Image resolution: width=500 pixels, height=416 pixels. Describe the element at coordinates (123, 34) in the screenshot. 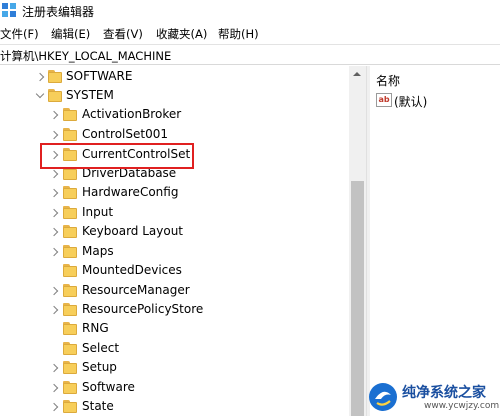

I see `menu-view: 查看(V)` at that location.